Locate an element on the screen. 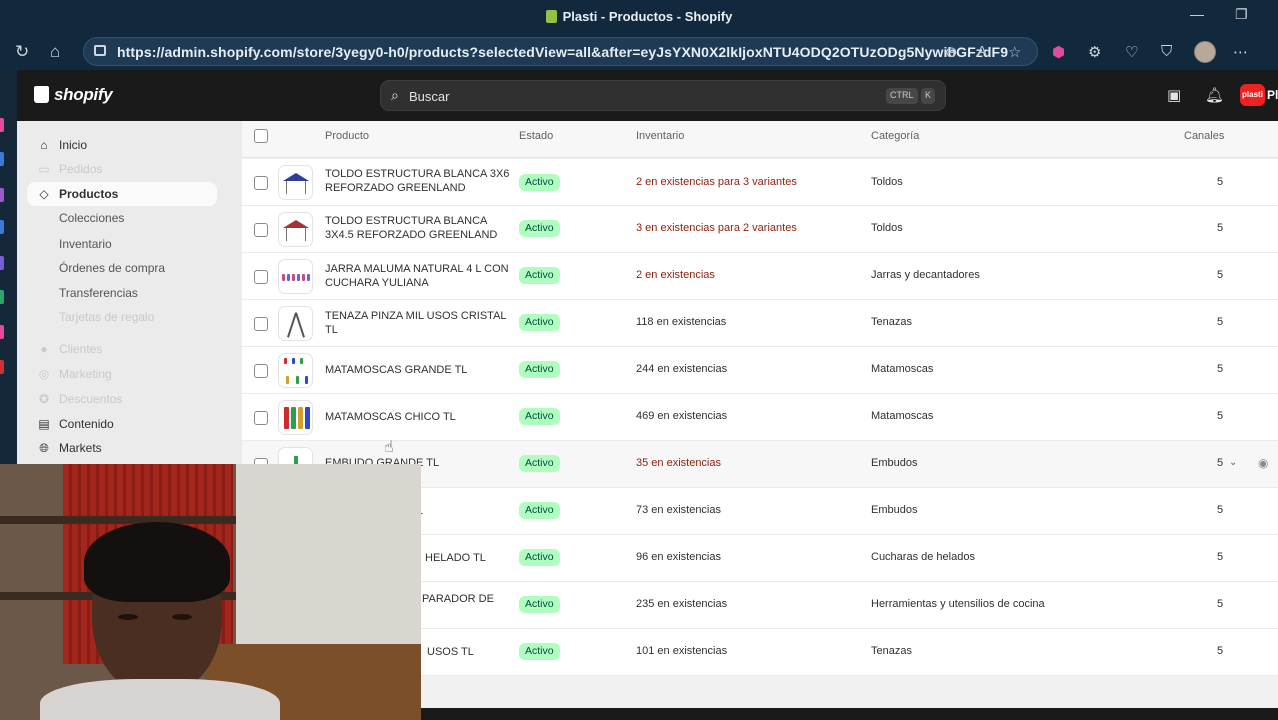  product-name-link: MATAMOSCAS CHICO TL is located at coordinates (420, 417).